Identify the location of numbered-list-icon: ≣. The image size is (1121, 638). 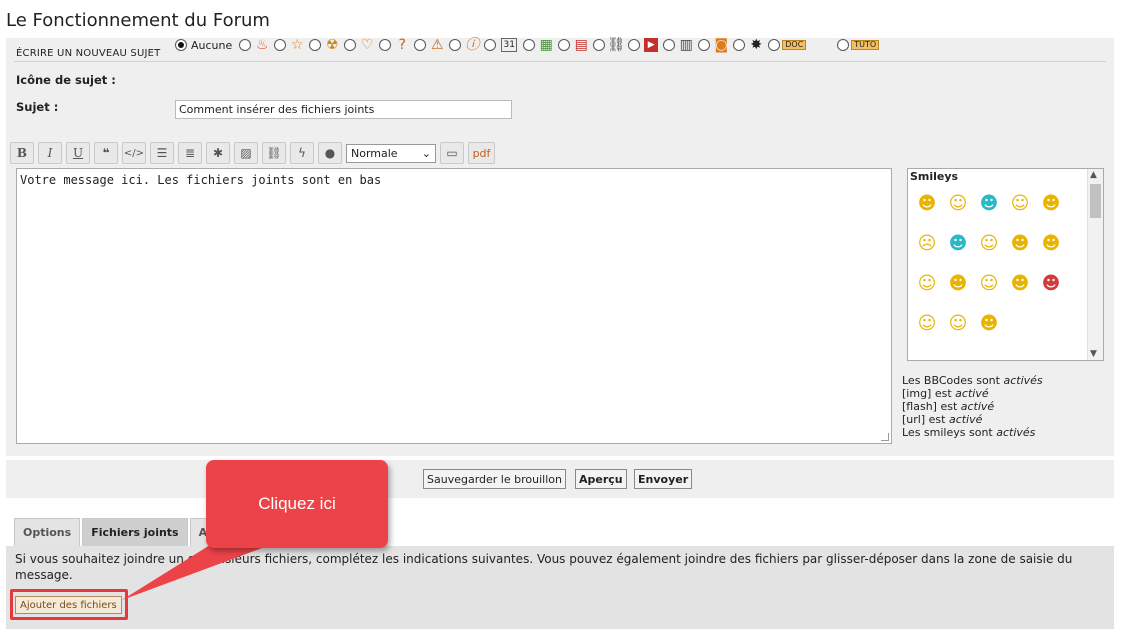
(190, 153).